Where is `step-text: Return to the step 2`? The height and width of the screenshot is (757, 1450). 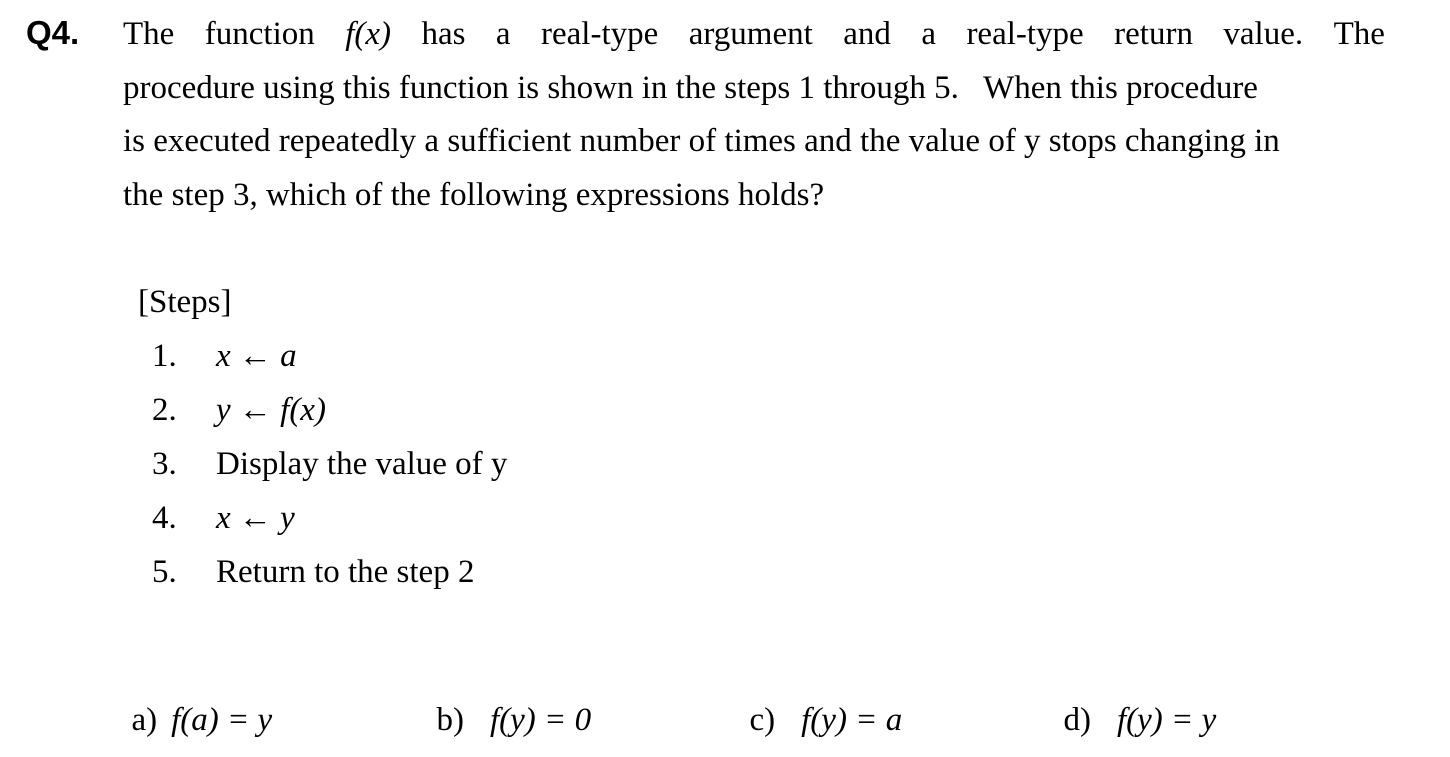 step-text: Return to the step 2 is located at coordinates (345, 572).